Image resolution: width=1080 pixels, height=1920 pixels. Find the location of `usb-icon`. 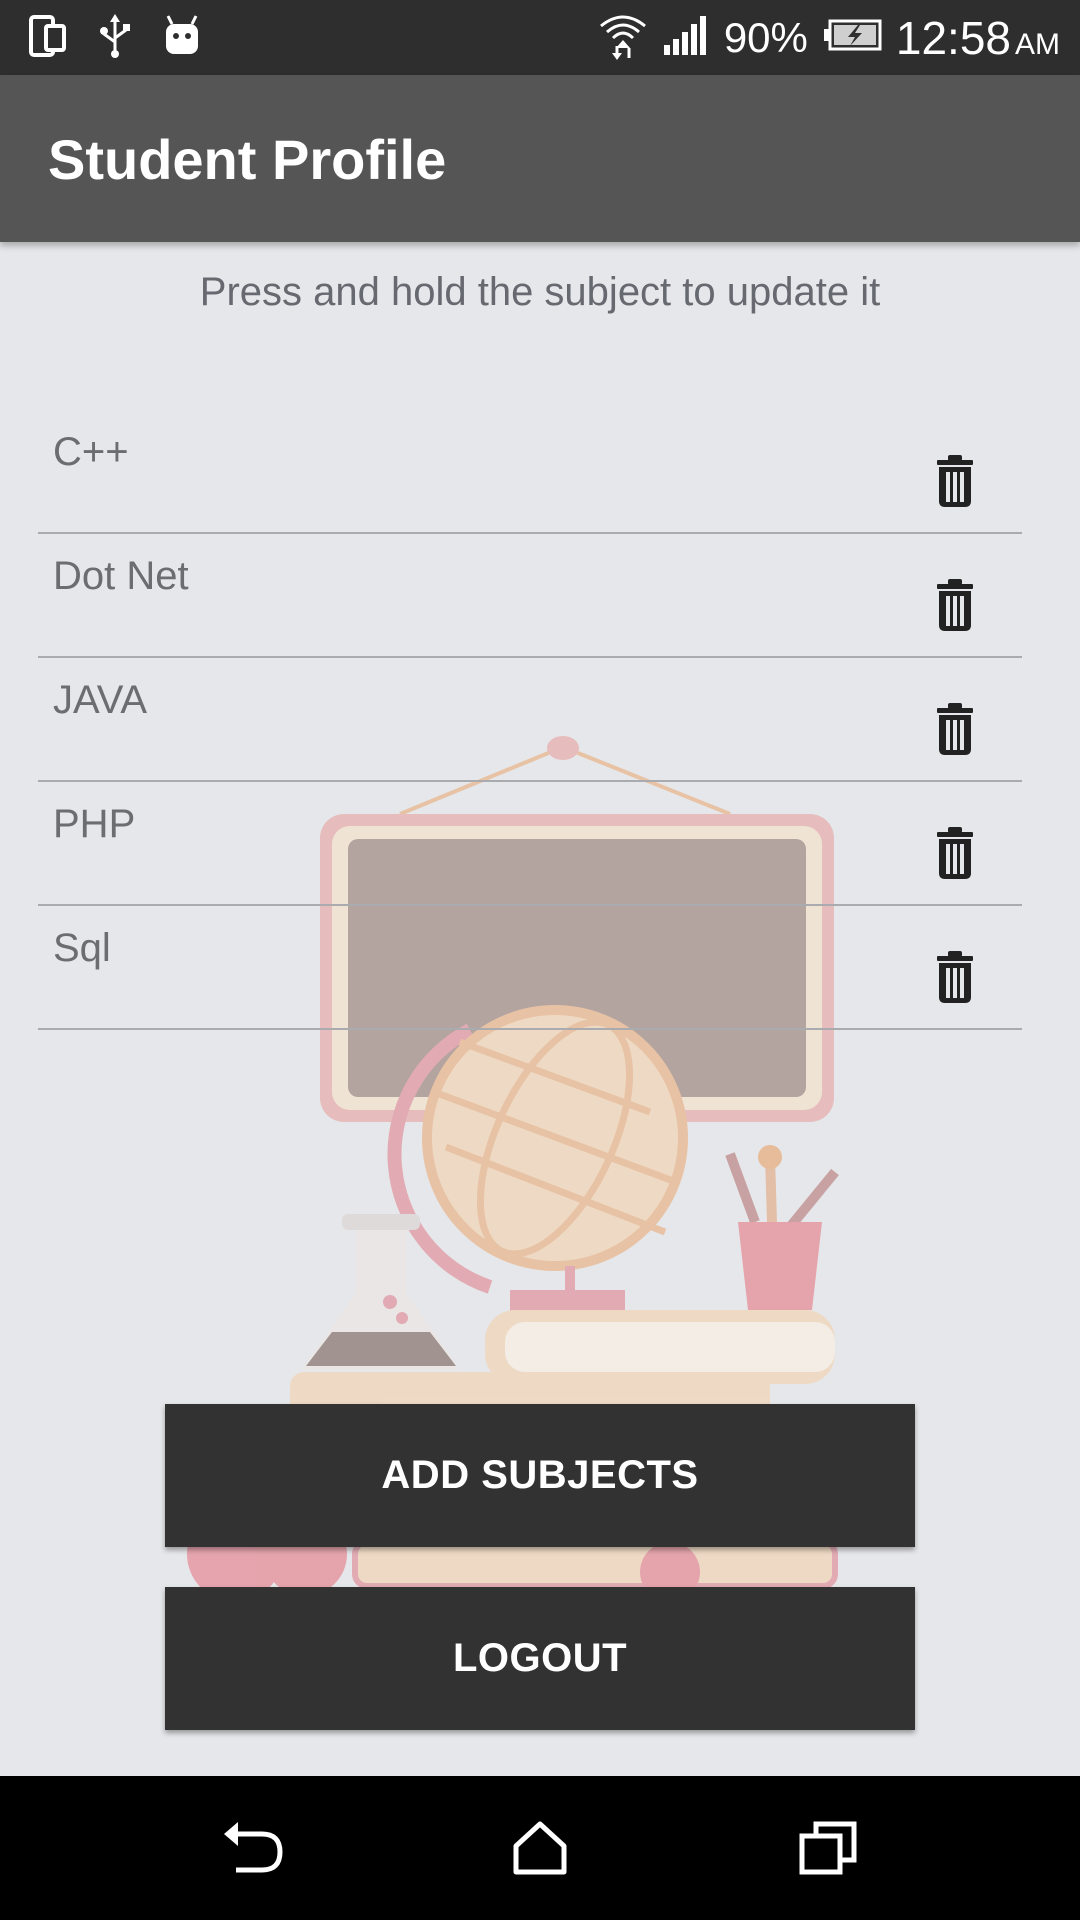

usb-icon is located at coordinates (115, 38).